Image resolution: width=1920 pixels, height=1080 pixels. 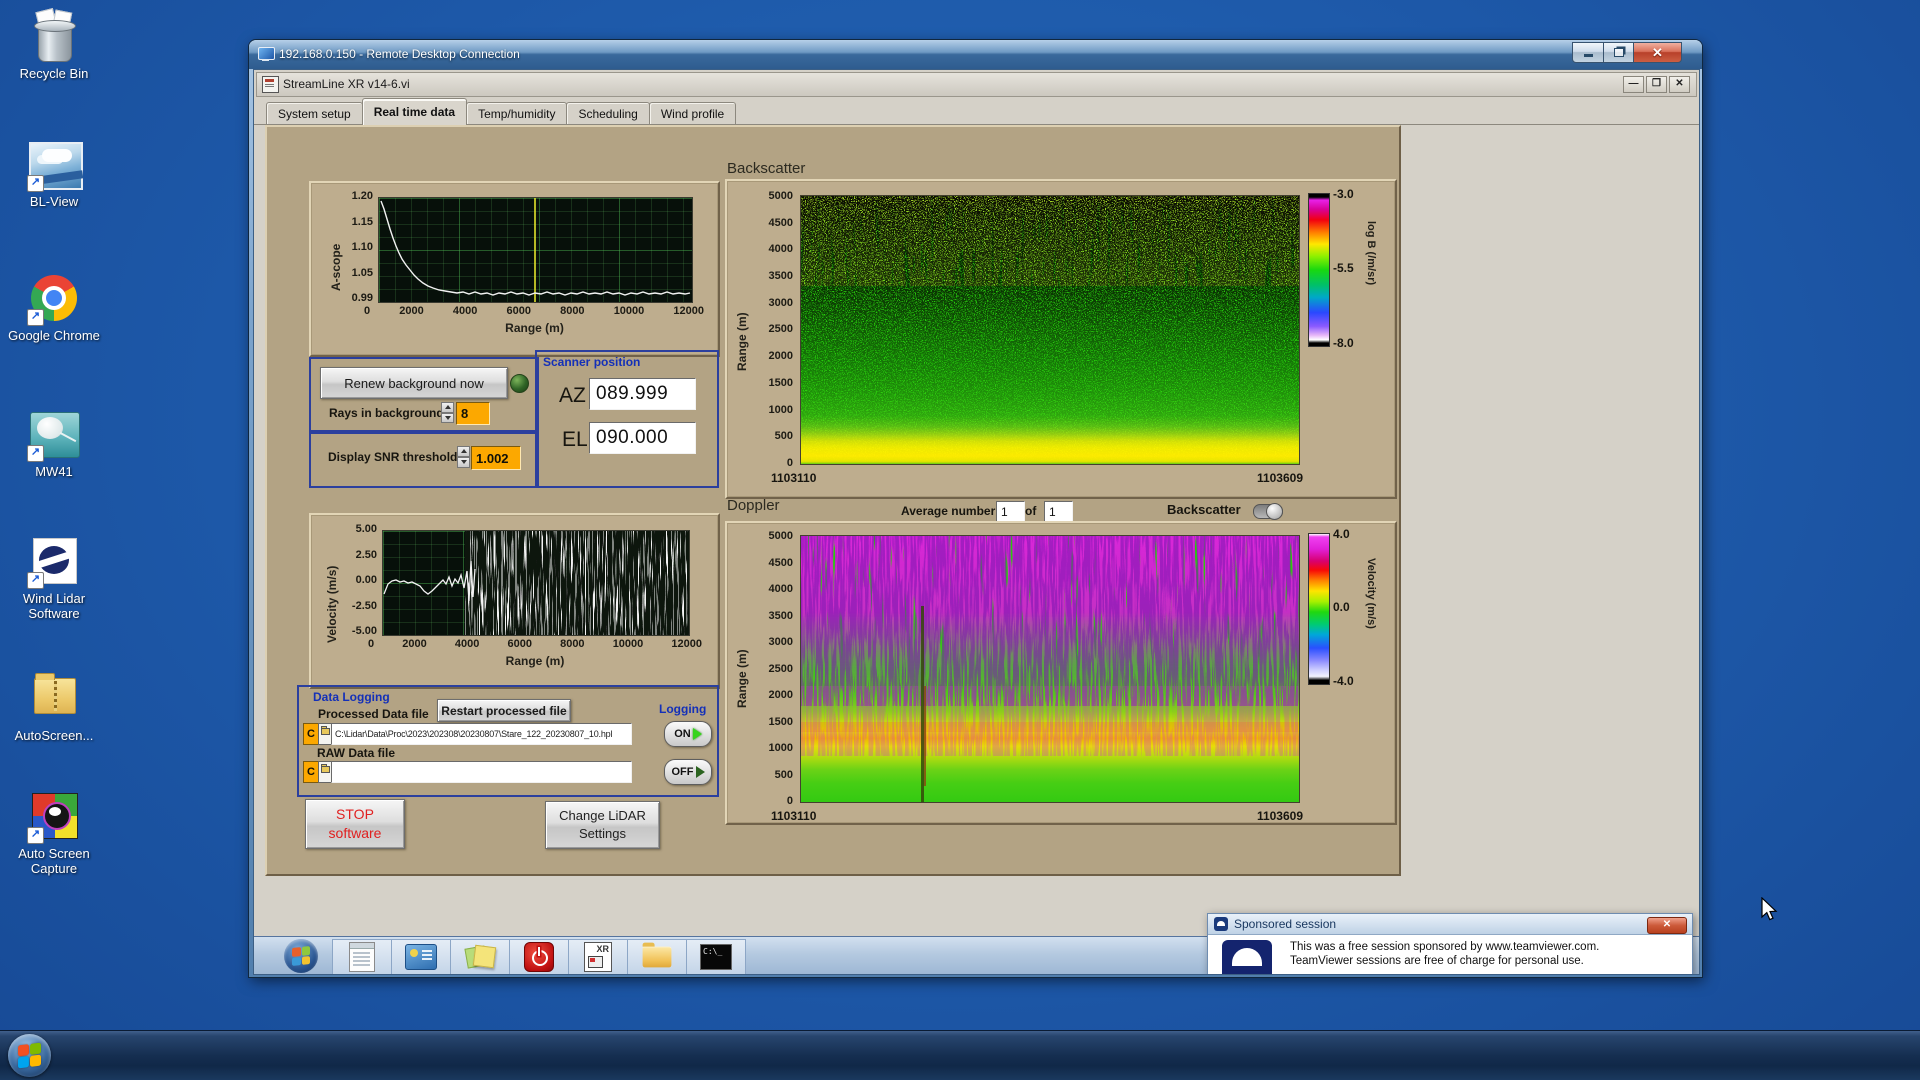 What do you see at coordinates (373, 714) in the screenshot?
I see `processed-data-file-label: Processed Data file` at bounding box center [373, 714].